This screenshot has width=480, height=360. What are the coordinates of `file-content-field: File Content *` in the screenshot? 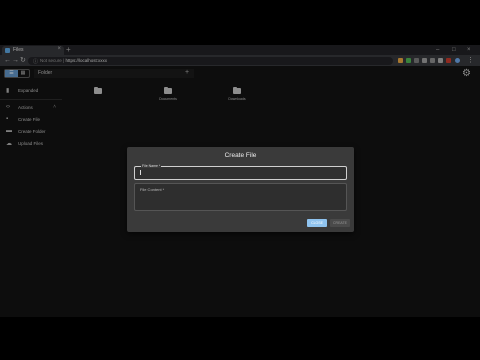 It's located at (240, 197).